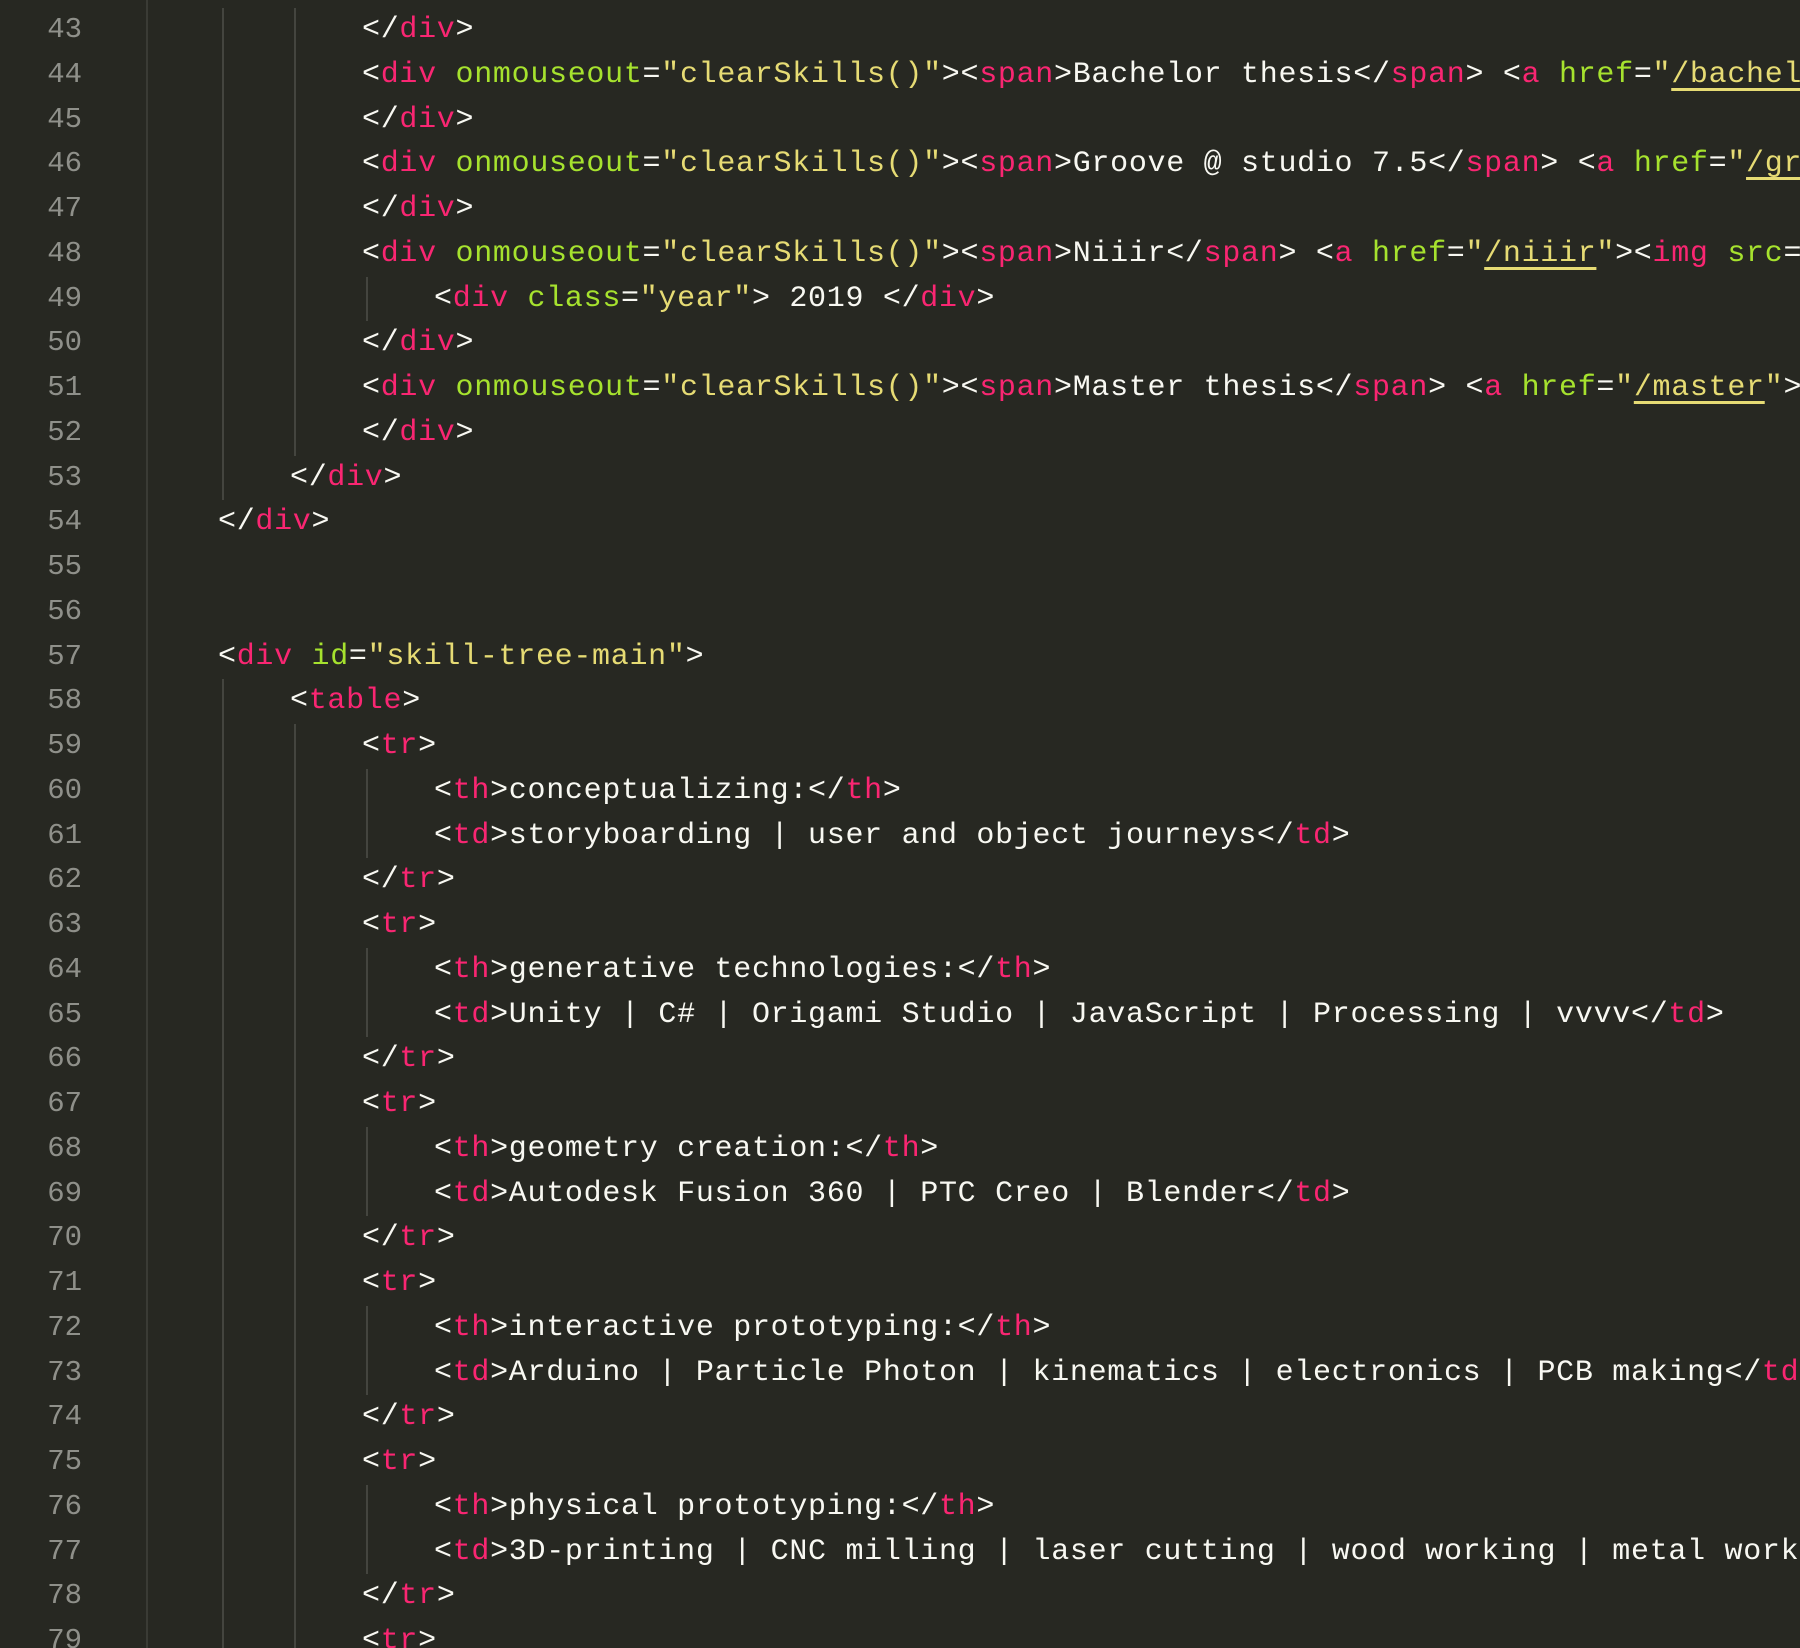  What do you see at coordinates (900, 1417) in the screenshot?
I see `code-line: 74 </tr>` at bounding box center [900, 1417].